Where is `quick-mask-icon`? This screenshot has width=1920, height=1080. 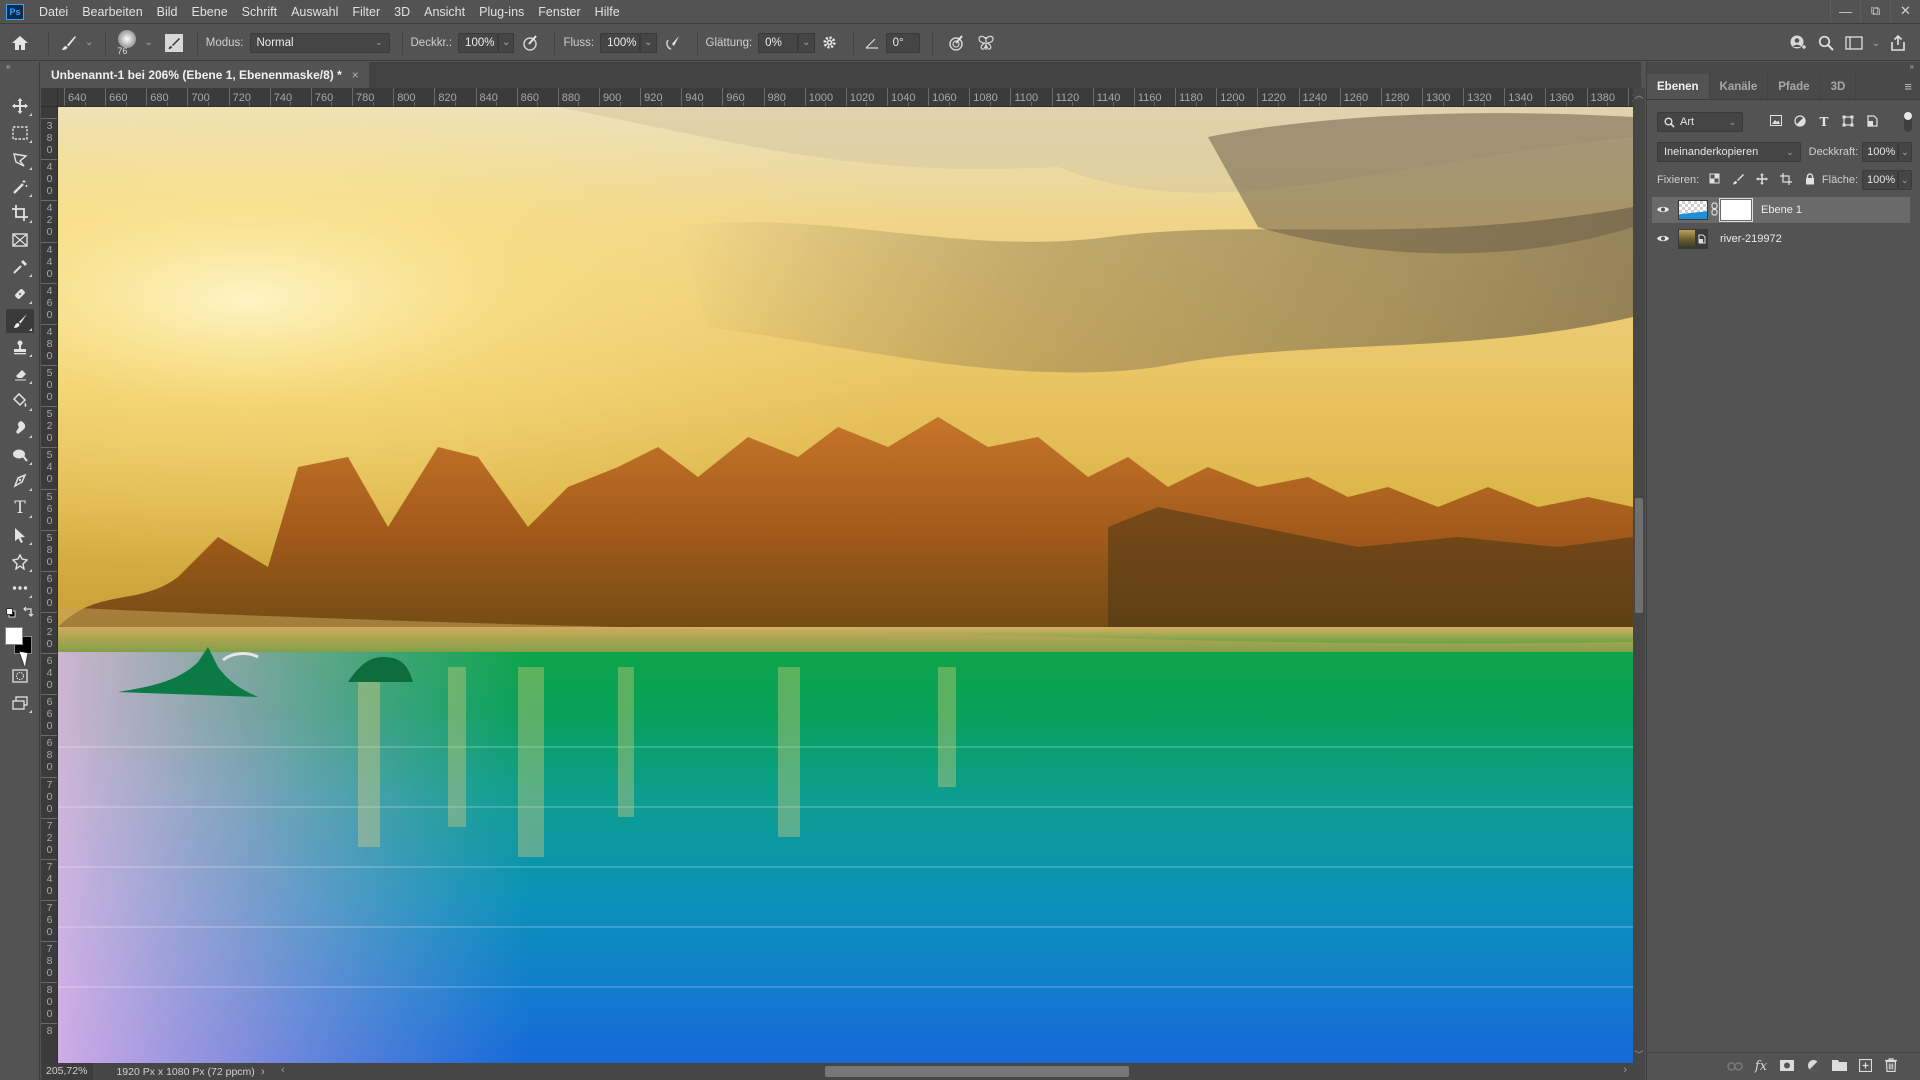
quick-mask-icon is located at coordinates (20, 676).